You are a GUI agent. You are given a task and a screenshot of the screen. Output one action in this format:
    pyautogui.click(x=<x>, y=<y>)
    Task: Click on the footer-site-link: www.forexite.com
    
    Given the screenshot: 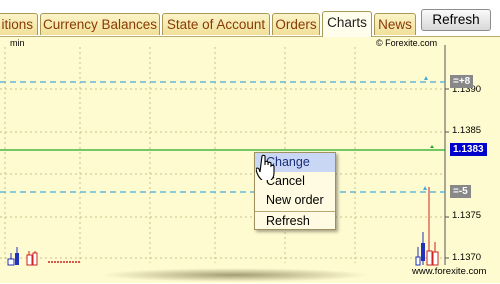 What is the action you would take?
    pyautogui.click(x=449, y=271)
    